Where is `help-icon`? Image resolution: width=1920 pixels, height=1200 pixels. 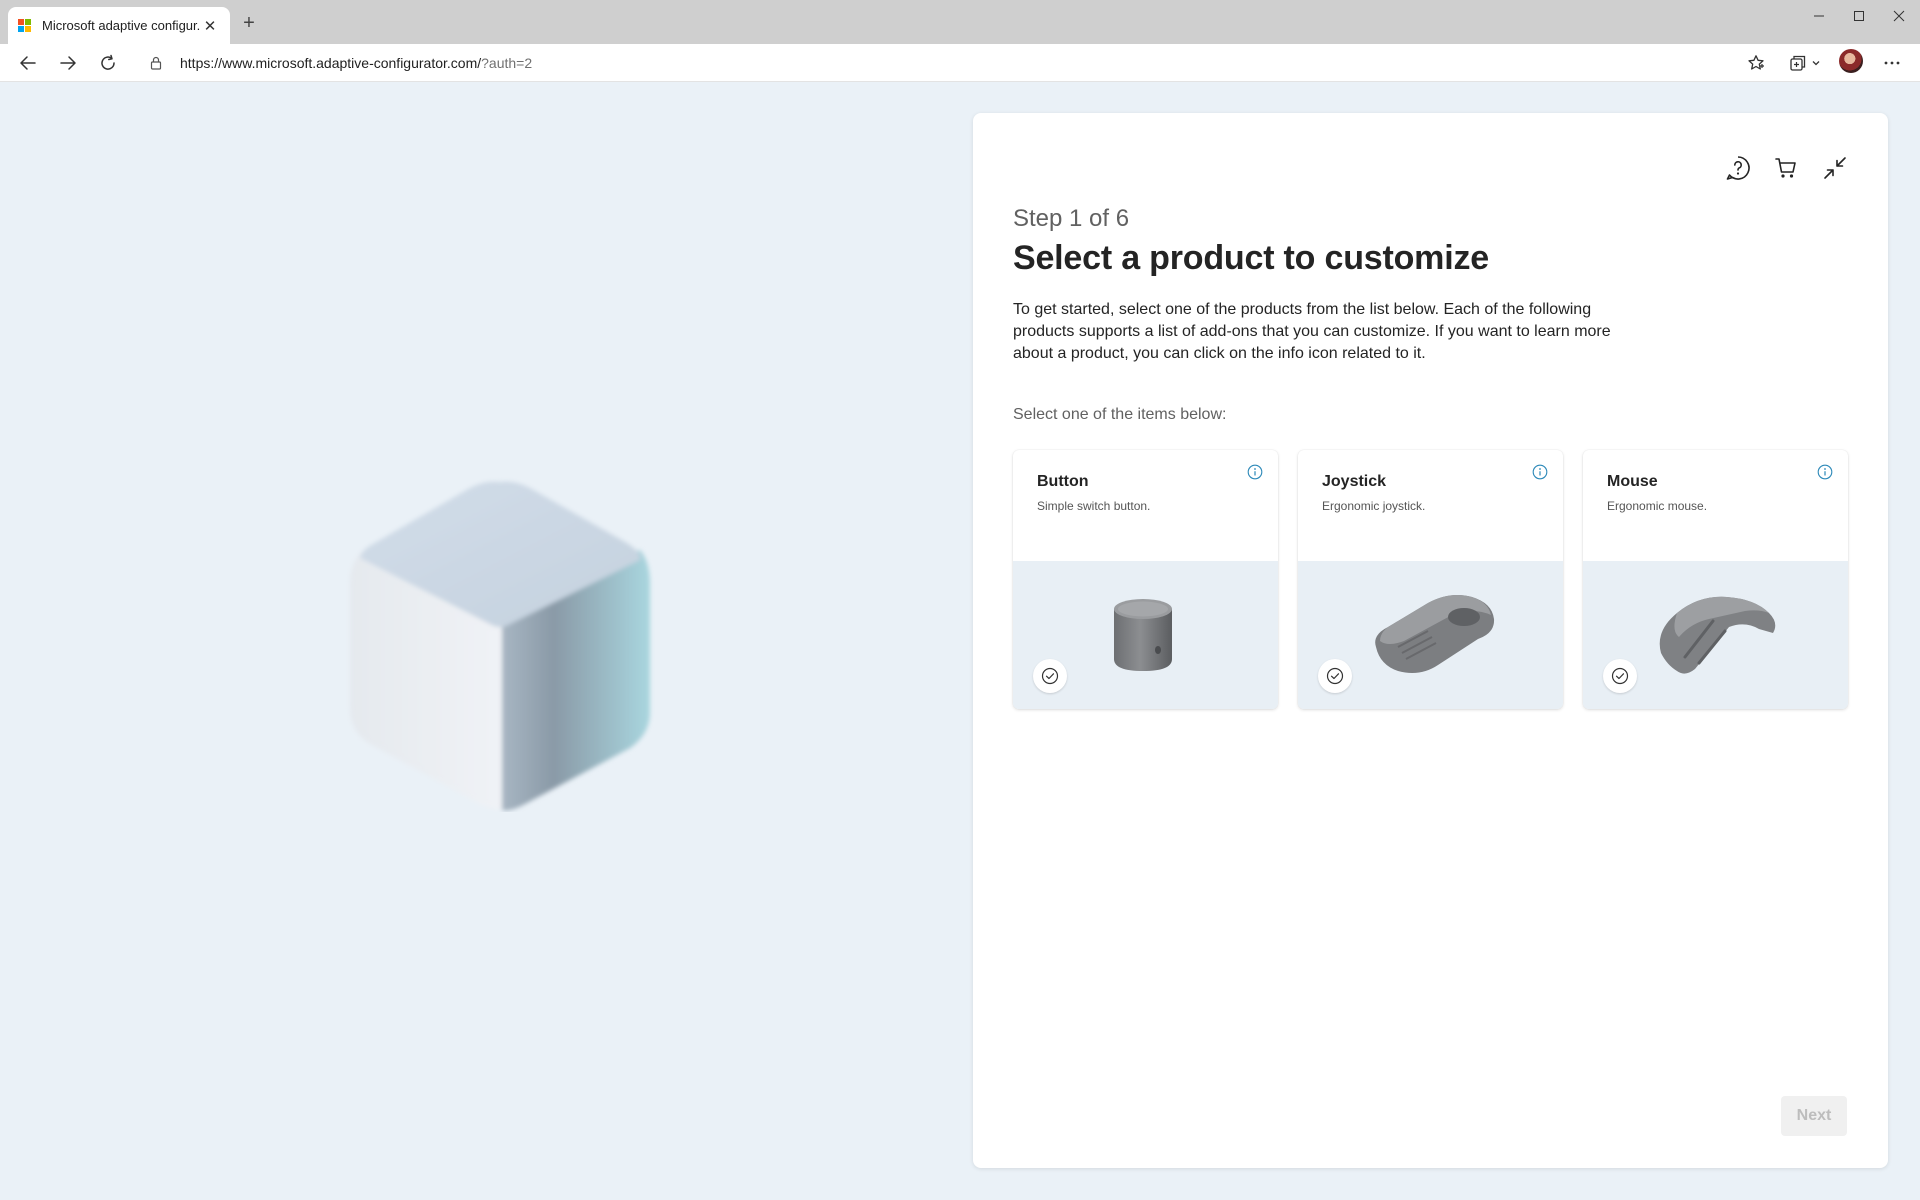 help-icon is located at coordinates (1738, 168).